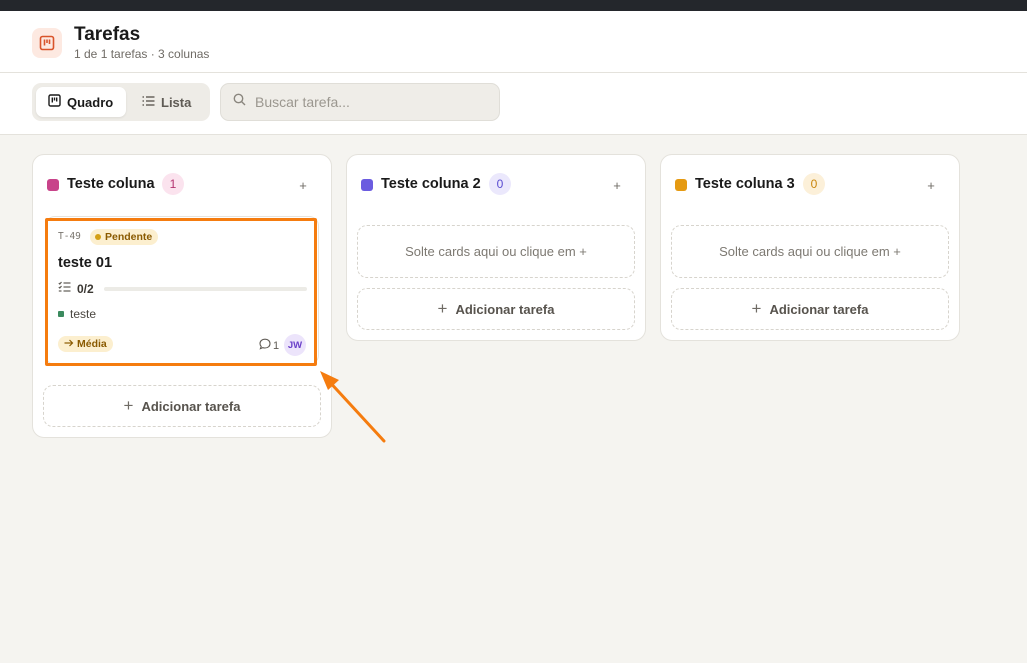 This screenshot has height=663, width=1027. What do you see at coordinates (54, 102) in the screenshot?
I see `board-icon` at bounding box center [54, 102].